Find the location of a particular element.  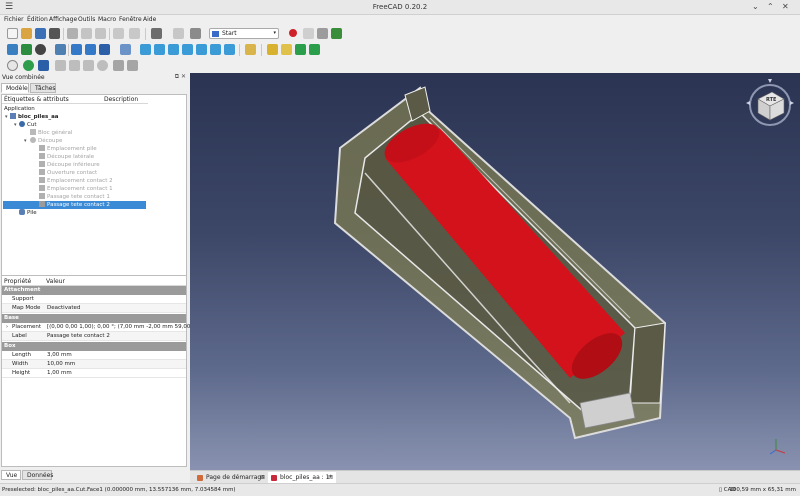

cut-icon is located at coordinates (72, 33).